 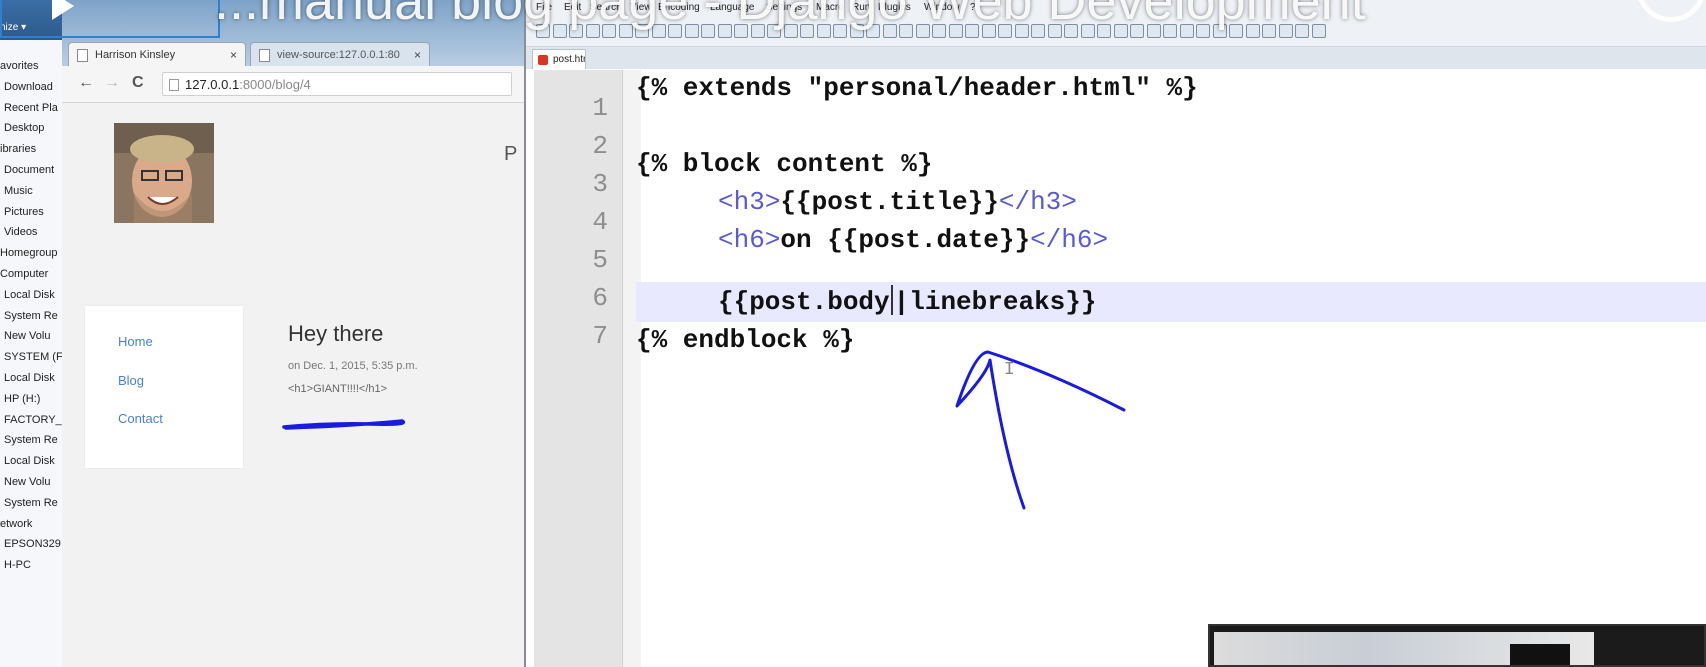 I want to click on explorer-tree-item: Computer, so click(x=24, y=274).